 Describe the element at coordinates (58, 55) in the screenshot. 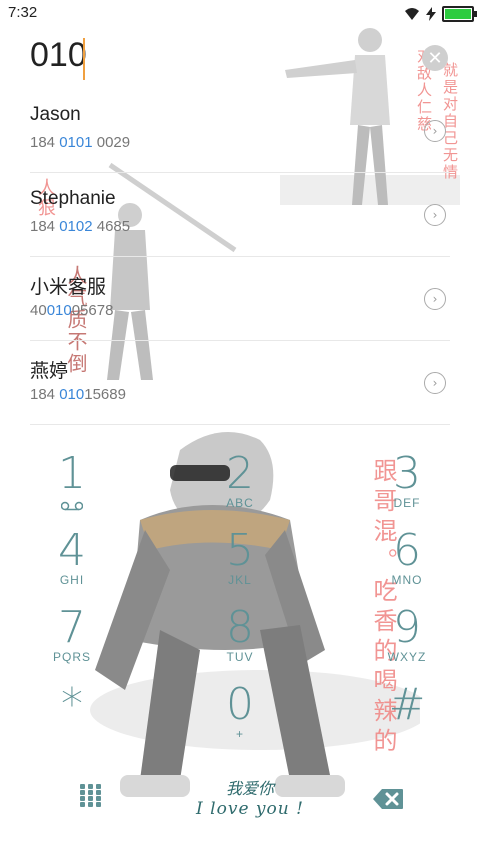

I see `dial-number-input: 010` at that location.